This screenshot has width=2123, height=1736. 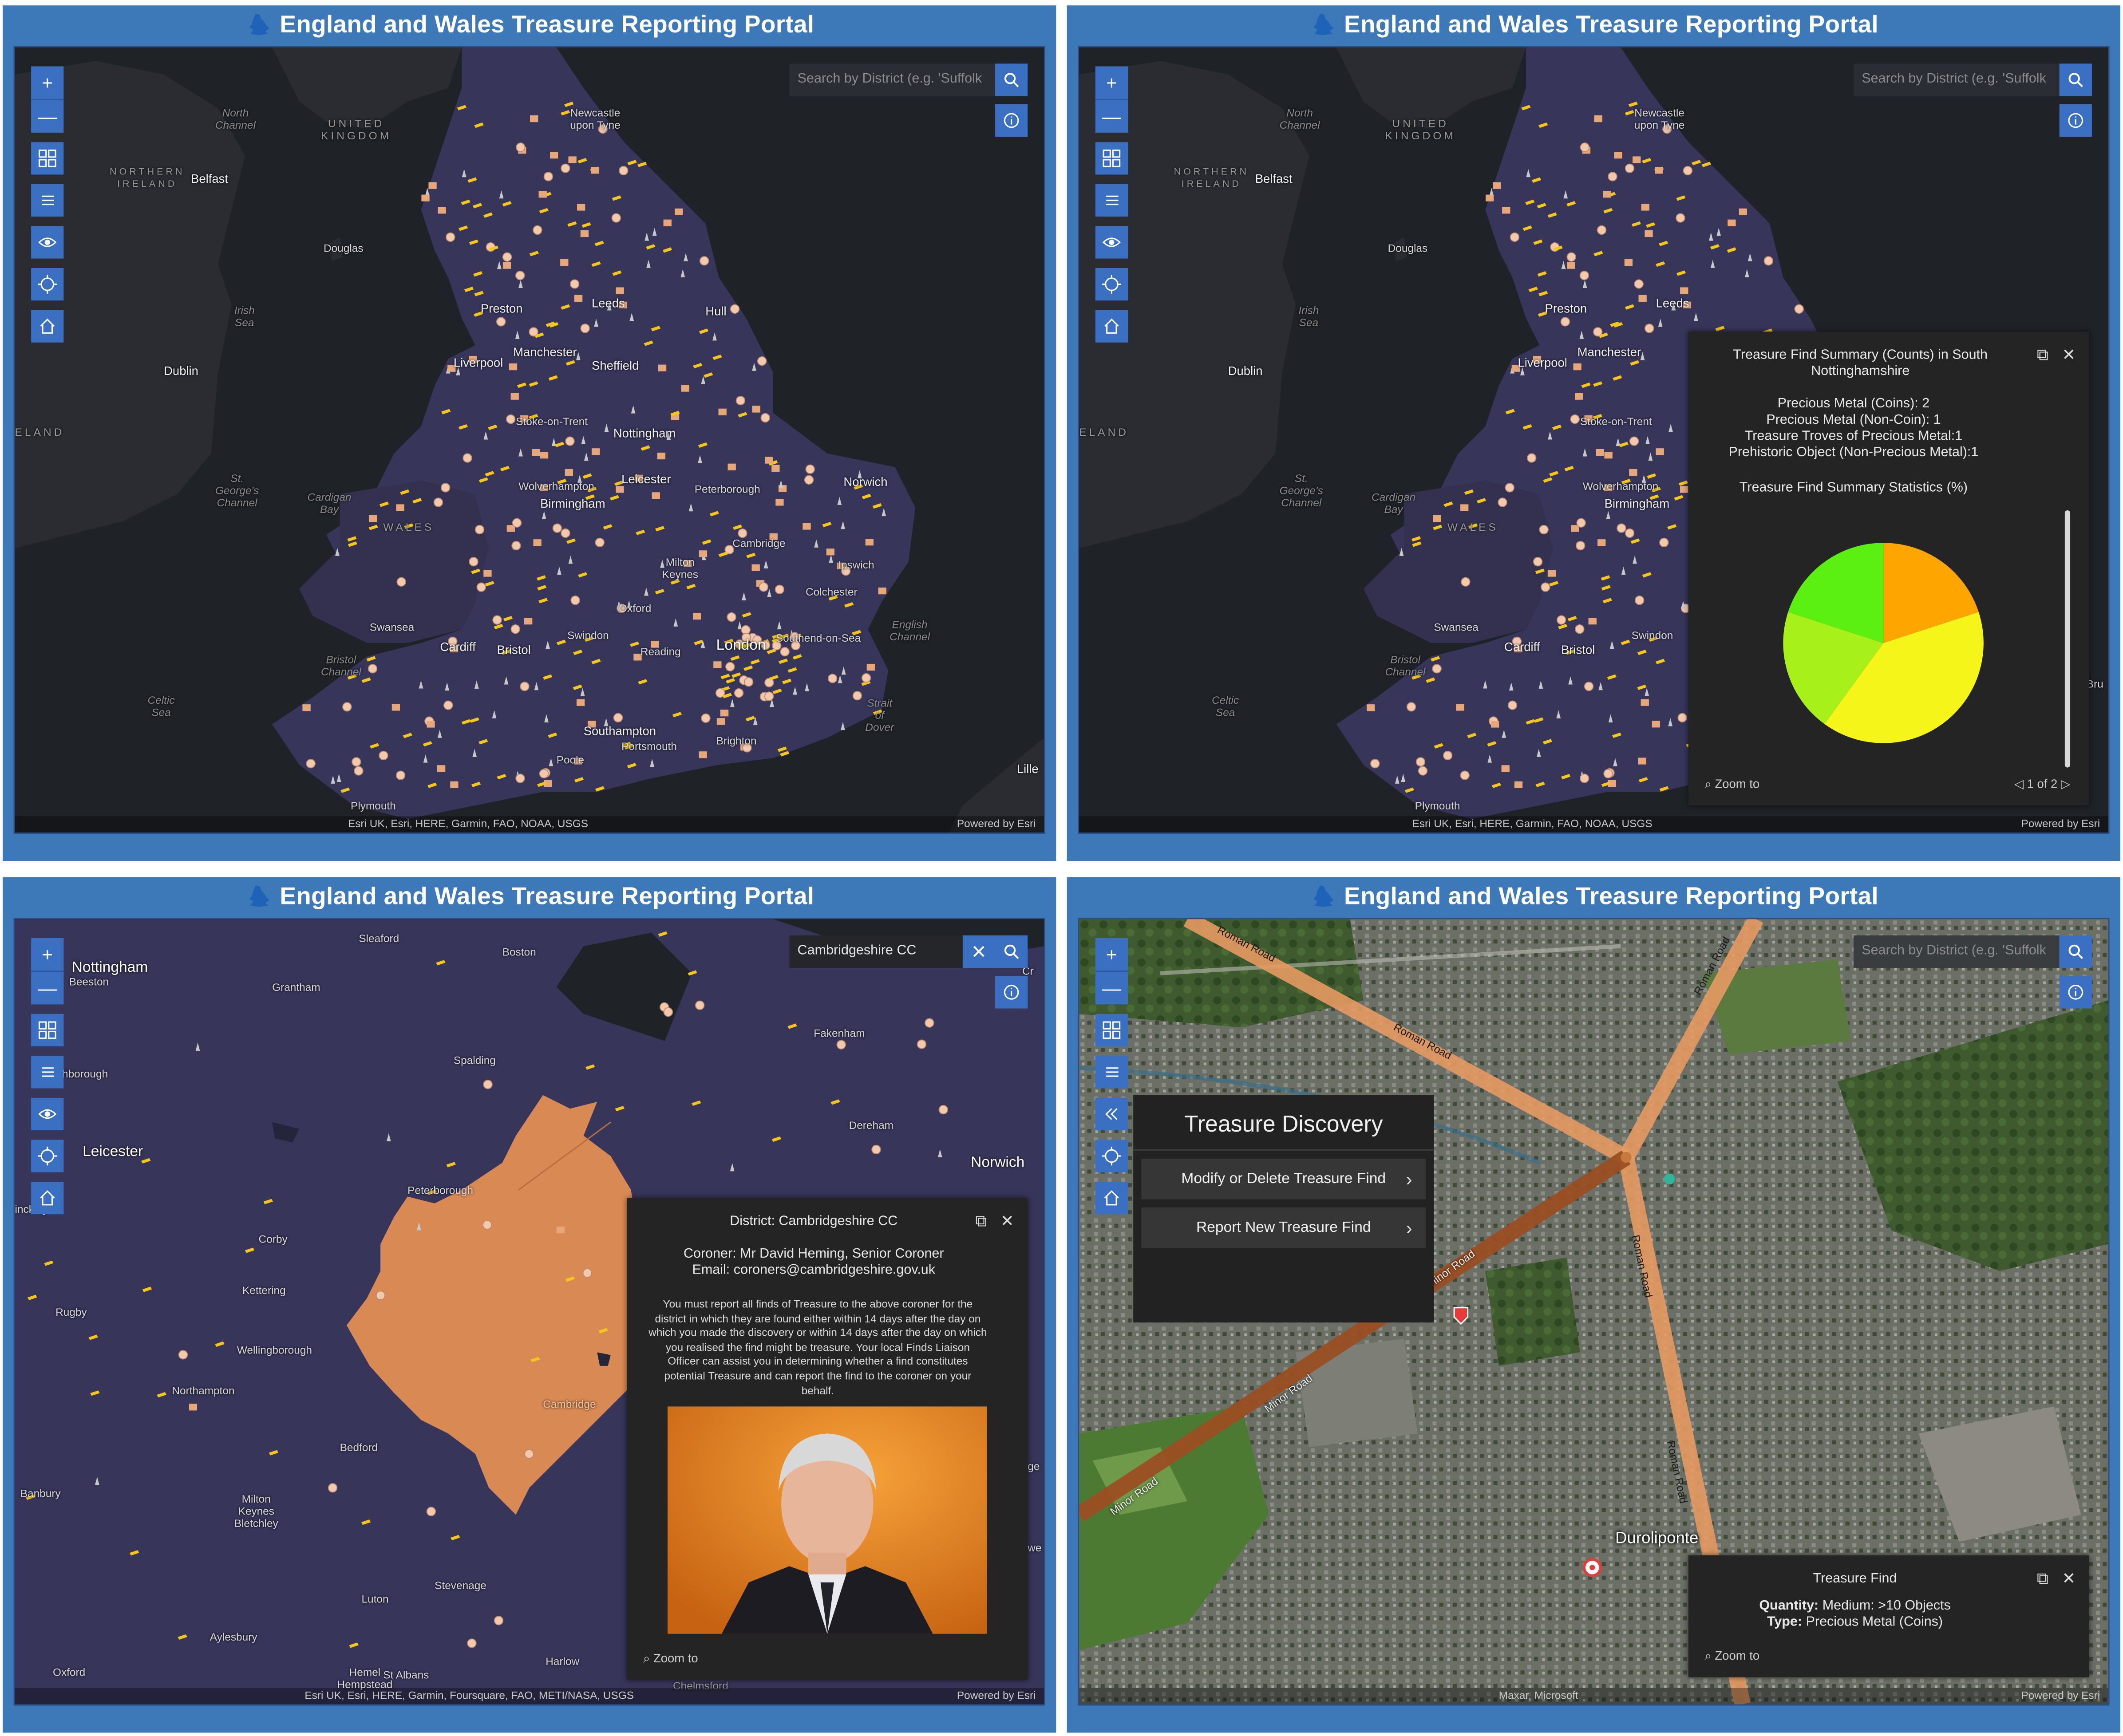 I want to click on basemap-gallery-button, so click(x=1111, y=158).